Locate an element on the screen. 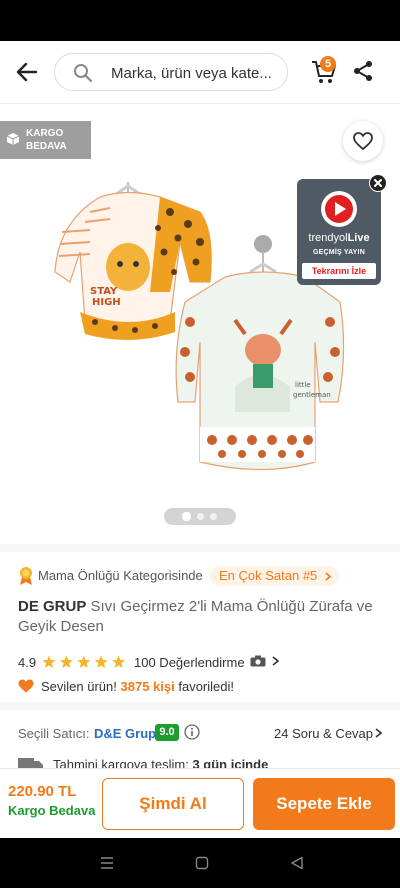 Image resolution: width=400 pixels, height=888 pixels. heart-icon is located at coordinates (26, 686).